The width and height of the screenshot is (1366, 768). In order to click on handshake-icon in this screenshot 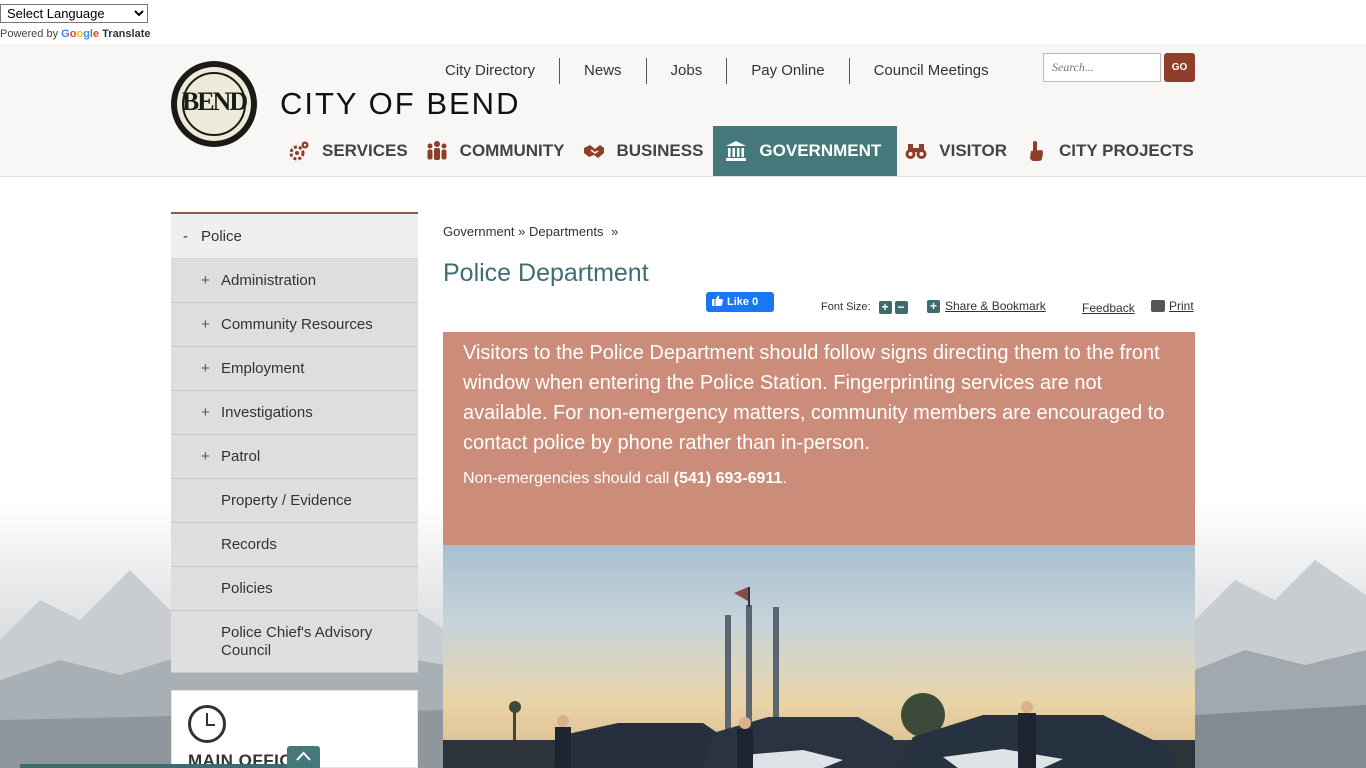, I will do `click(594, 151)`.